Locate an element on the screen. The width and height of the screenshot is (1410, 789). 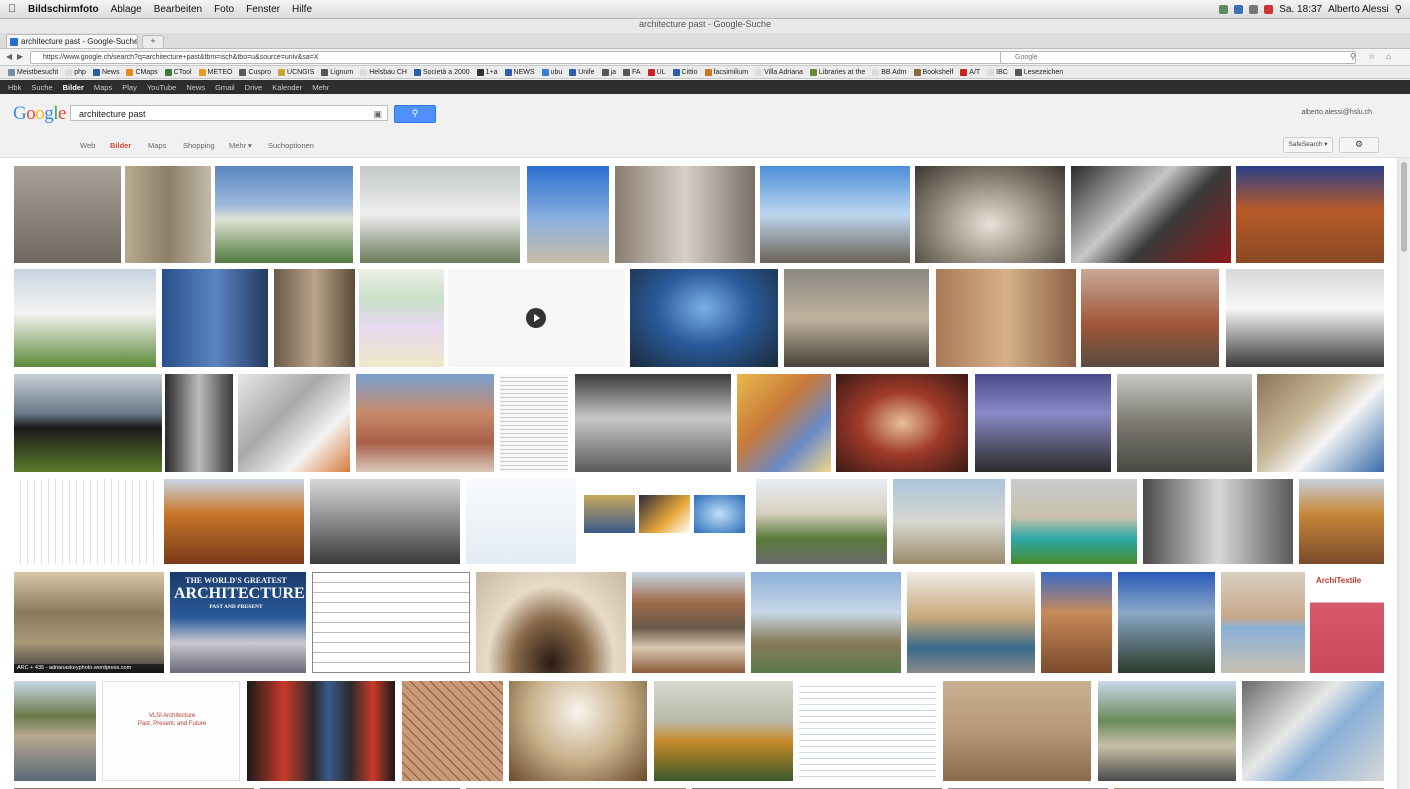
menubar-clock: Sa. 18:37 is located at coordinates (1300, 9).